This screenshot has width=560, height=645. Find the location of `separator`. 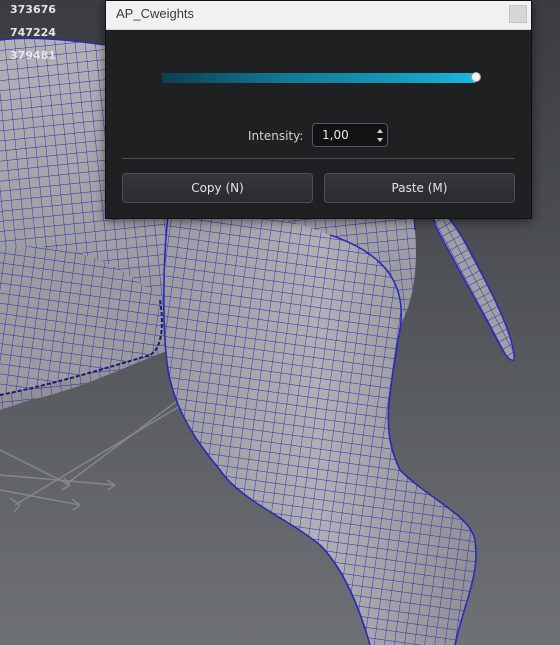

separator is located at coordinates (318, 158).